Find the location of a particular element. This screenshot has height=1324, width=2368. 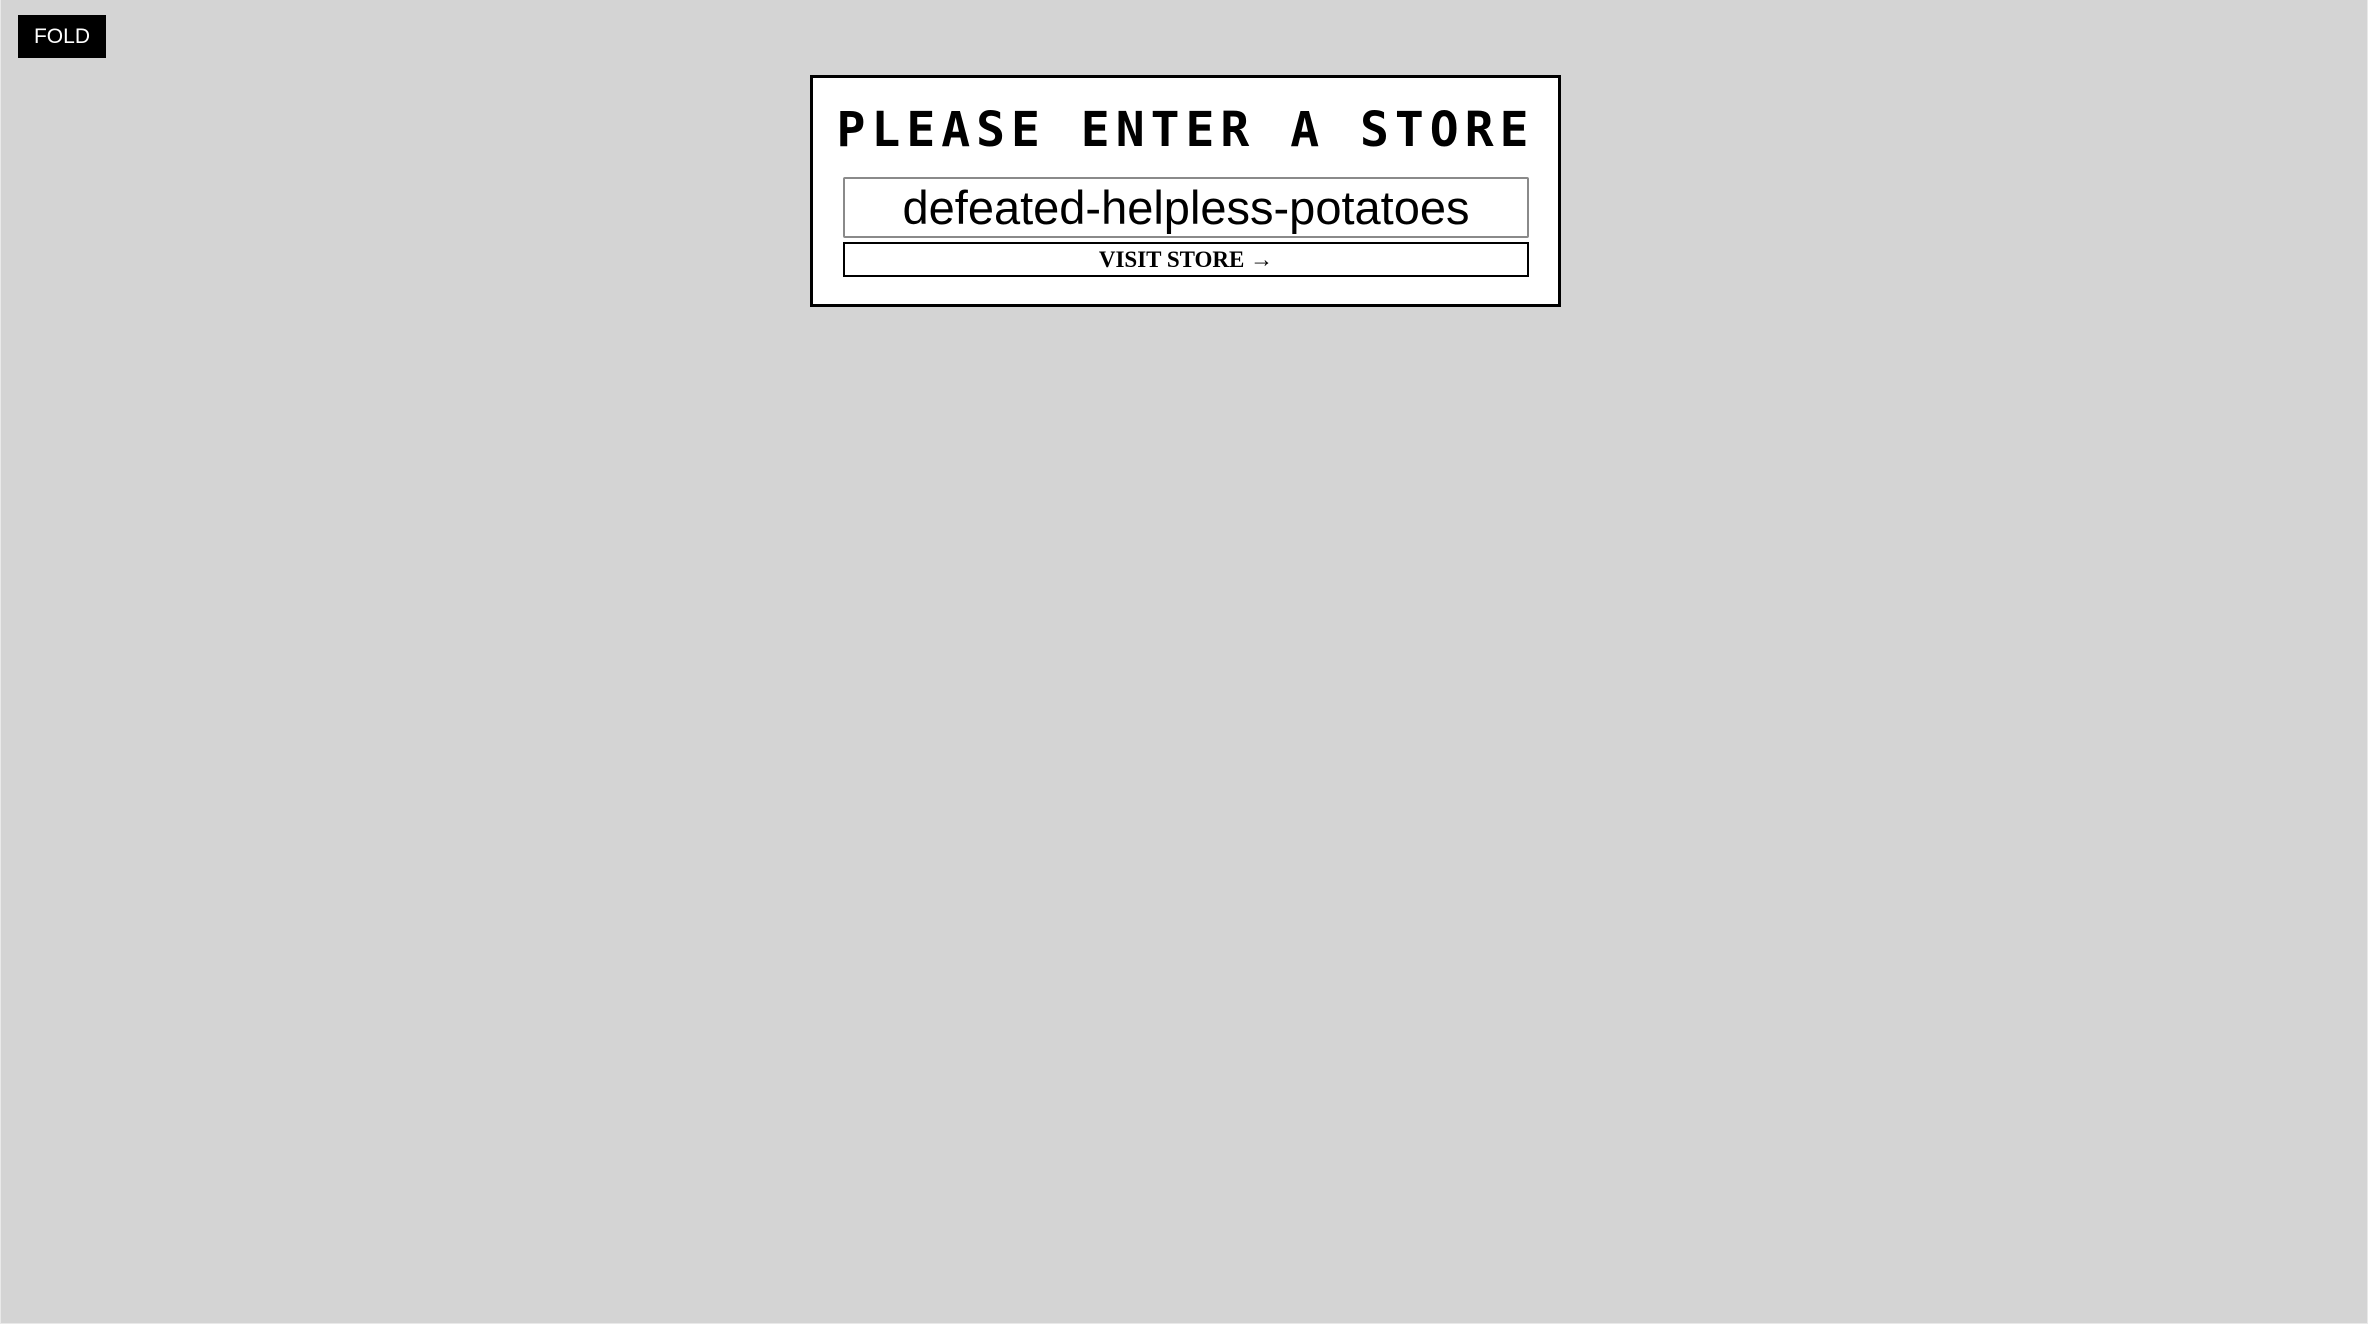

store-name-input is located at coordinates (1186, 207).